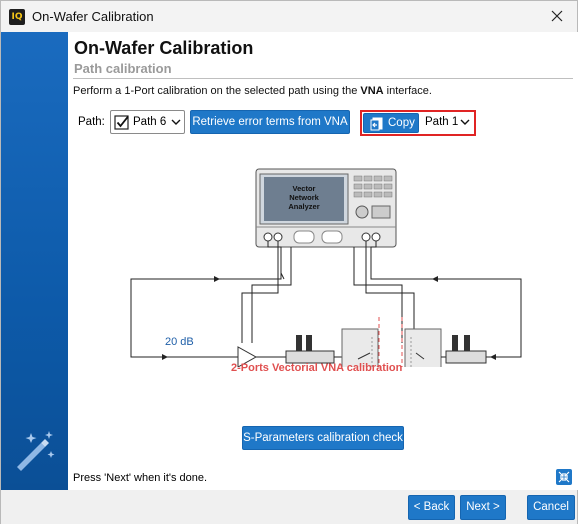 The image size is (578, 524). Describe the element at coordinates (93, 16) in the screenshot. I see `window-title: On-Wafer Calibration` at that location.